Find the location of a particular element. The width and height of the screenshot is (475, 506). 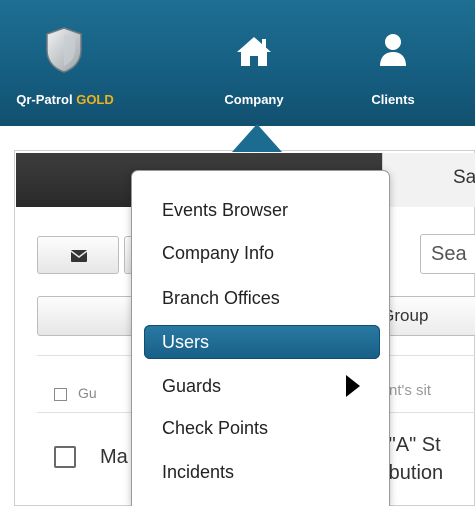

menu-item-check-points: Check Points is located at coordinates (262, 428).